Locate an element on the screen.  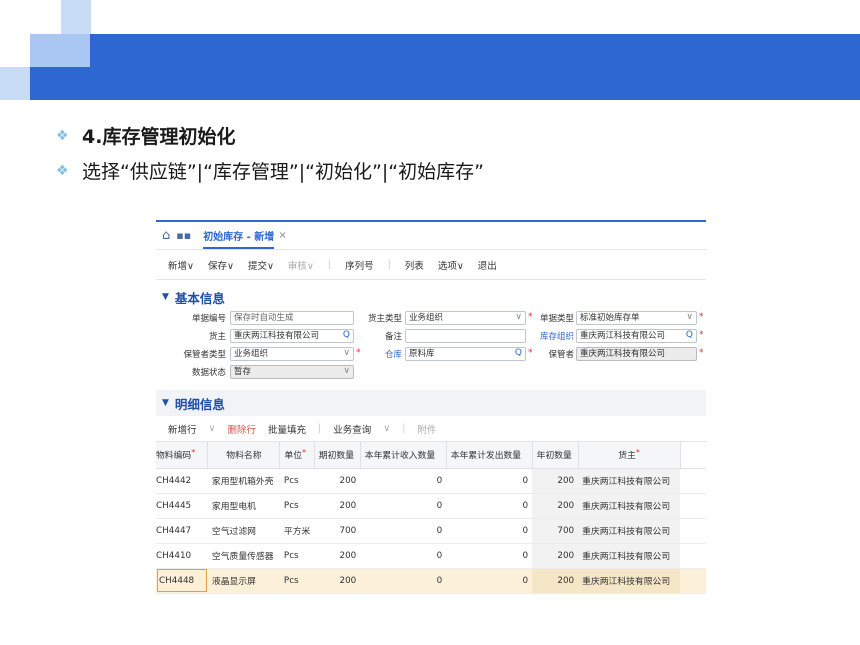
attachment-button: 附件 is located at coordinates (426, 429).